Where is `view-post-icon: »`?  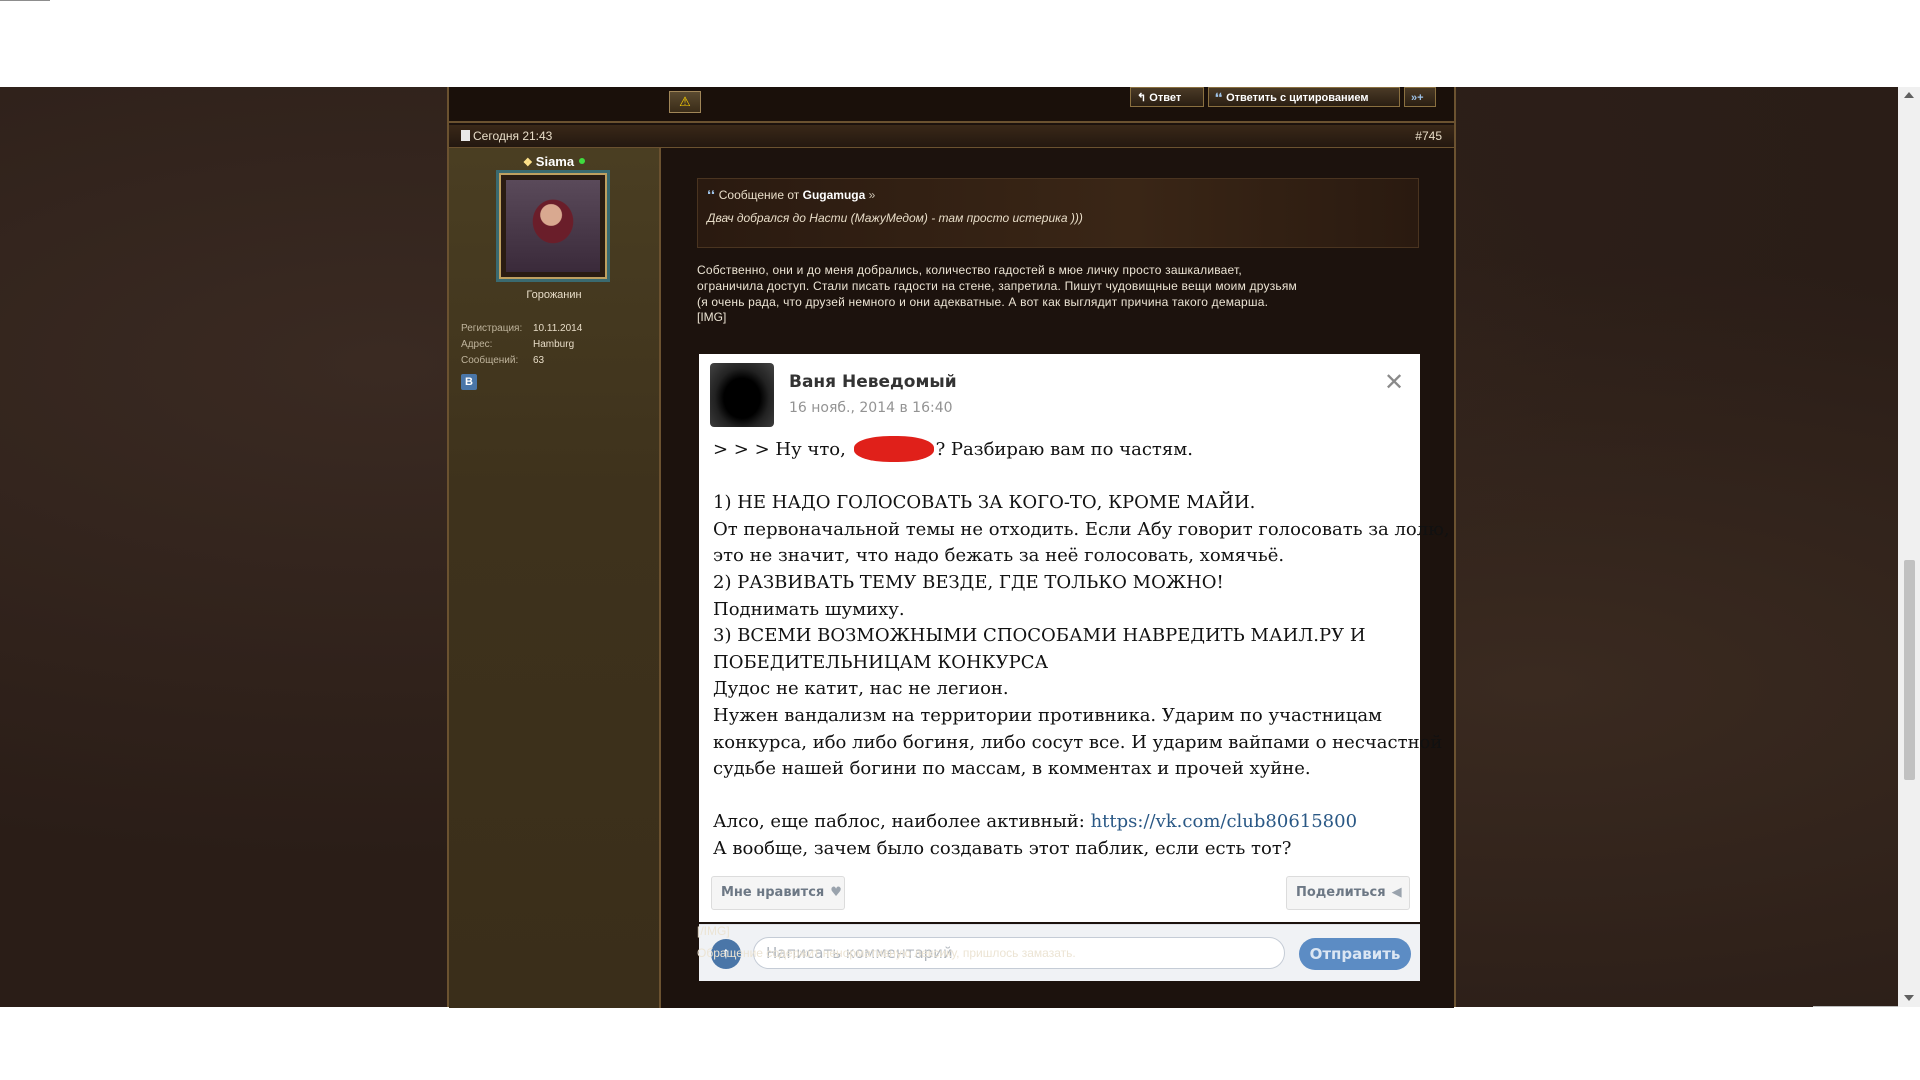
view-post-icon: » is located at coordinates (872, 195).